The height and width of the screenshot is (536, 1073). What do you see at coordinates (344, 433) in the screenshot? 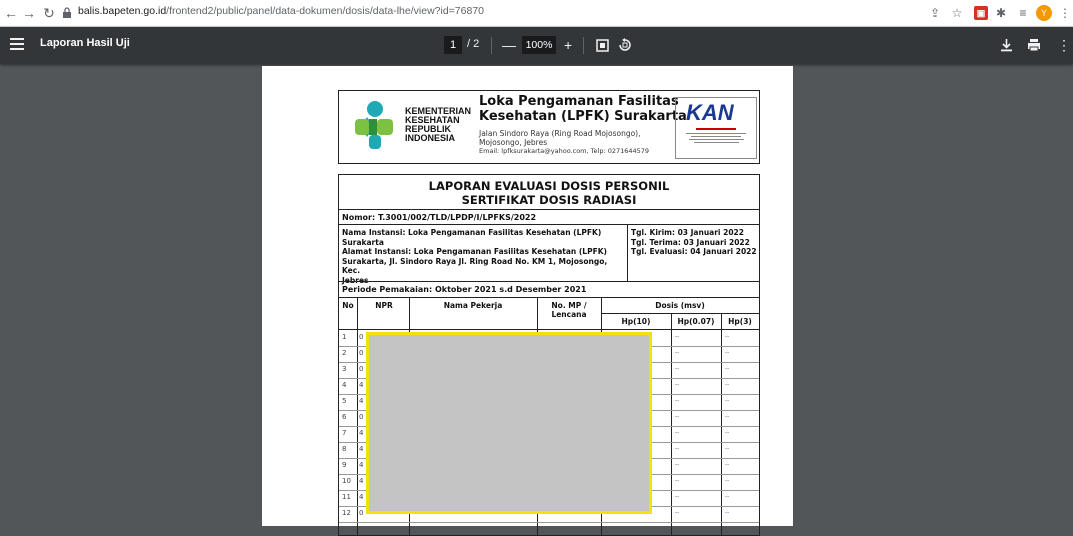
I see `row-number: 7` at bounding box center [344, 433].